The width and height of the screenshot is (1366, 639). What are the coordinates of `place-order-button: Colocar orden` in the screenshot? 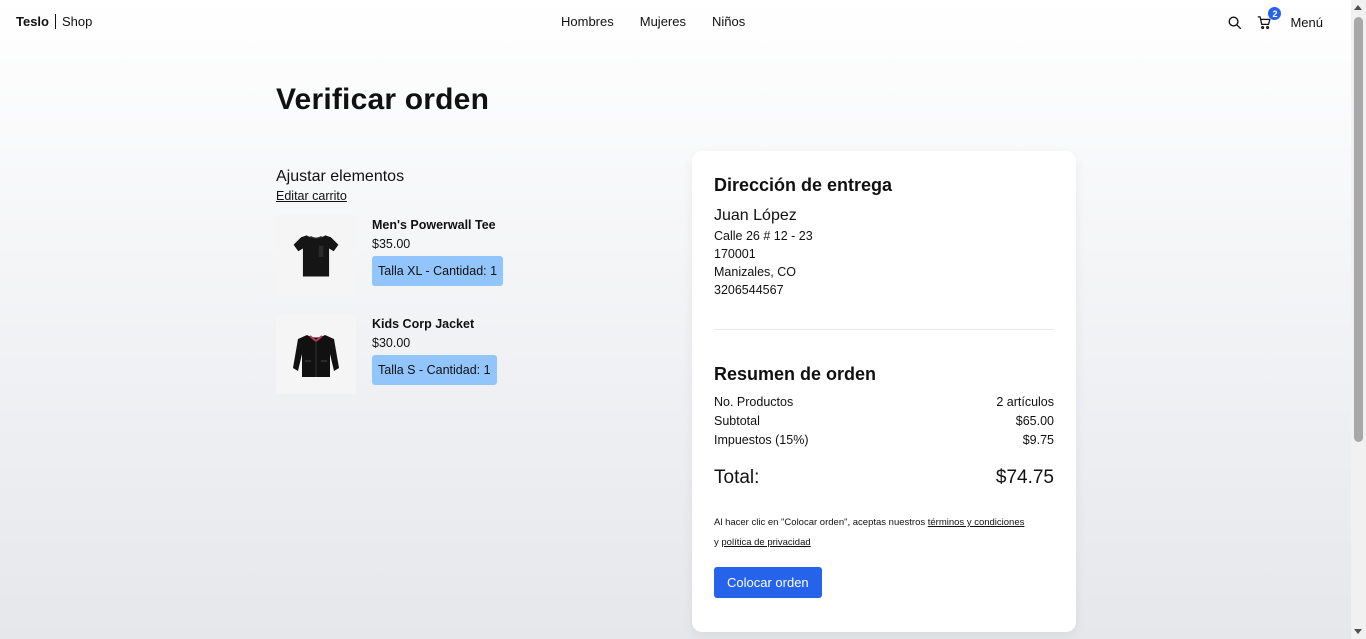 It's located at (768, 582).